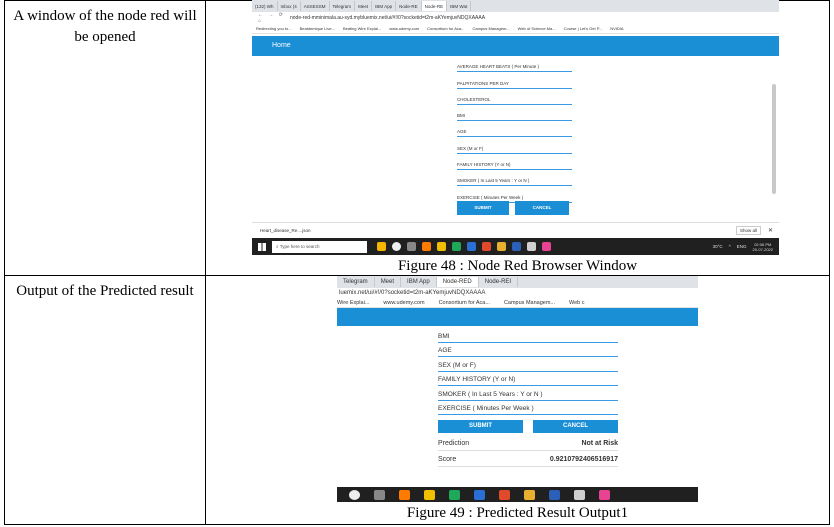 This screenshot has width=834, height=527. What do you see at coordinates (105, 291) in the screenshot?
I see `row-label: Output of the Predicted result` at bounding box center [105, 291].